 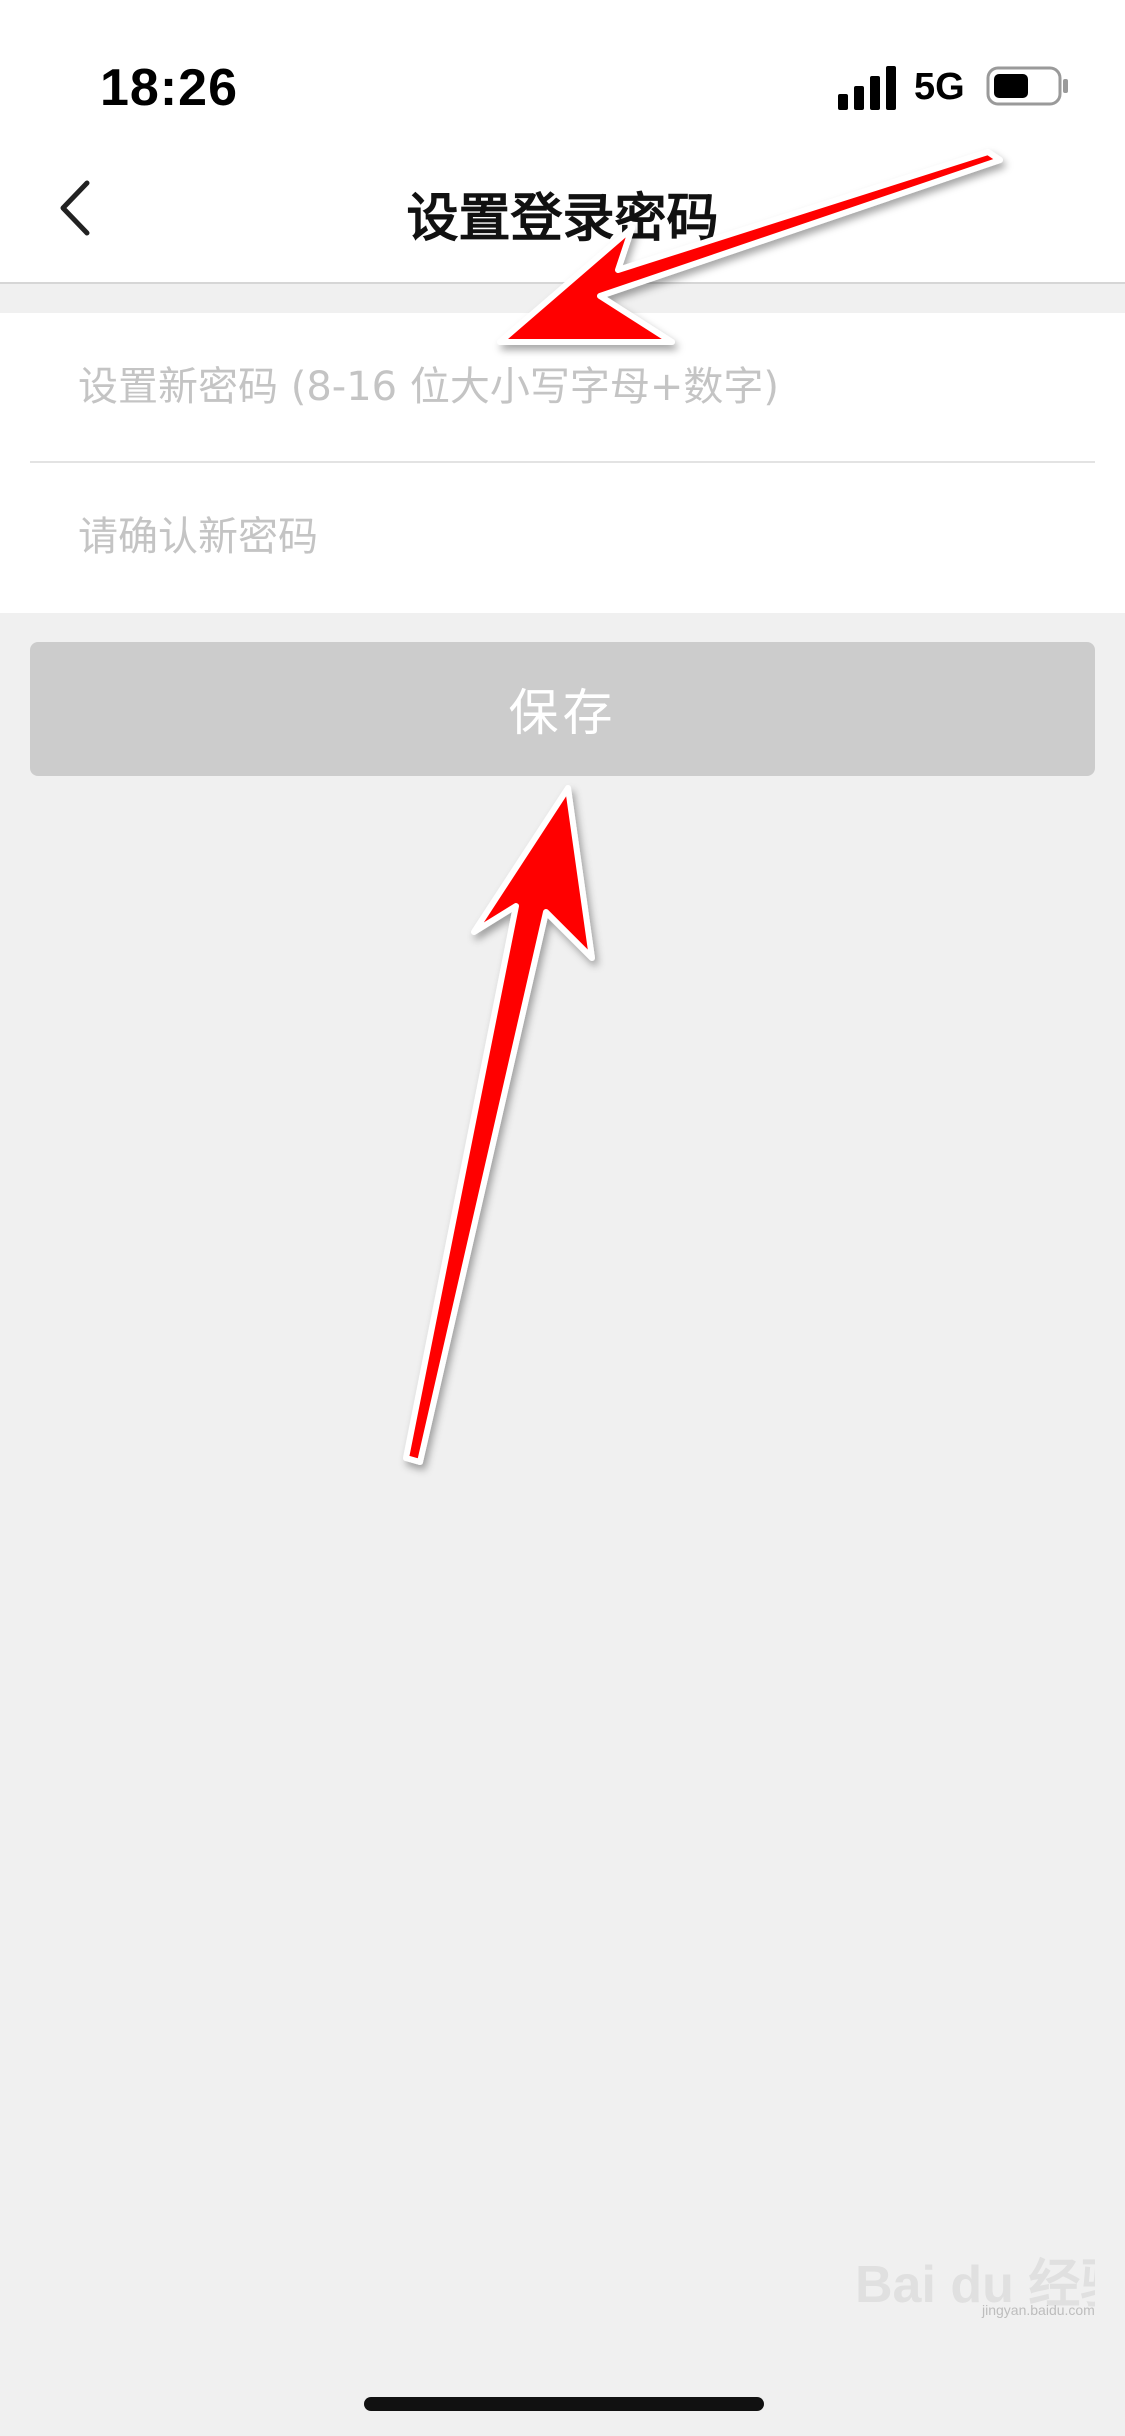 What do you see at coordinates (867, 88) in the screenshot?
I see `signal-icon` at bounding box center [867, 88].